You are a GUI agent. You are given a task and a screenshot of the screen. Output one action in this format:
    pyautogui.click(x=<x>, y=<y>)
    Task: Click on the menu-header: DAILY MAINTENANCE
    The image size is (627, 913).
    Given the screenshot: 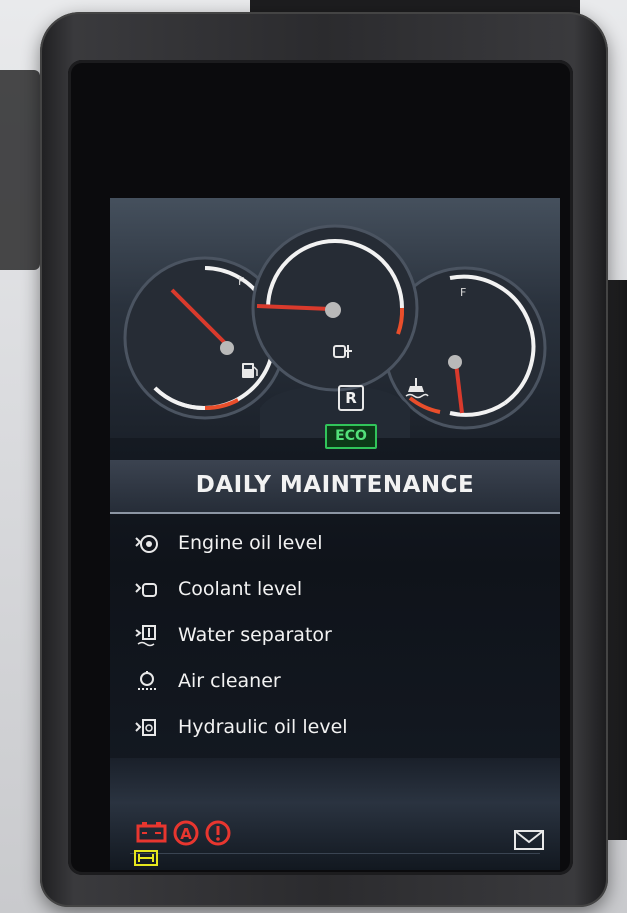 What is the action you would take?
    pyautogui.click(x=335, y=487)
    